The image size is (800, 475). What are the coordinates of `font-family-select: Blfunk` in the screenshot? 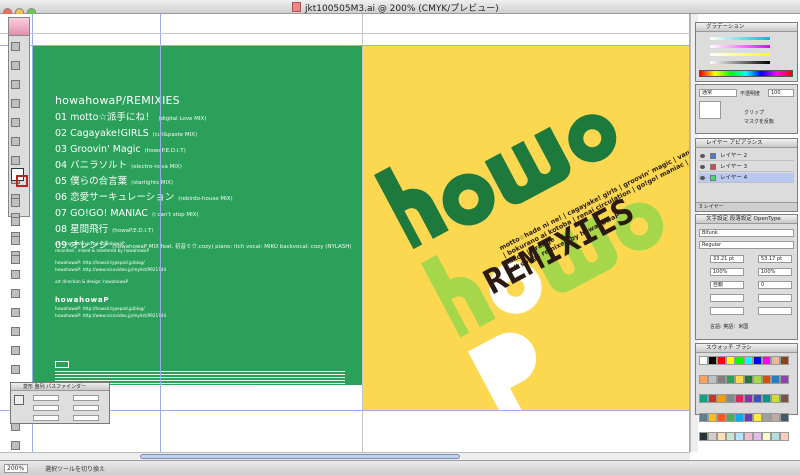 It's located at (746, 233).